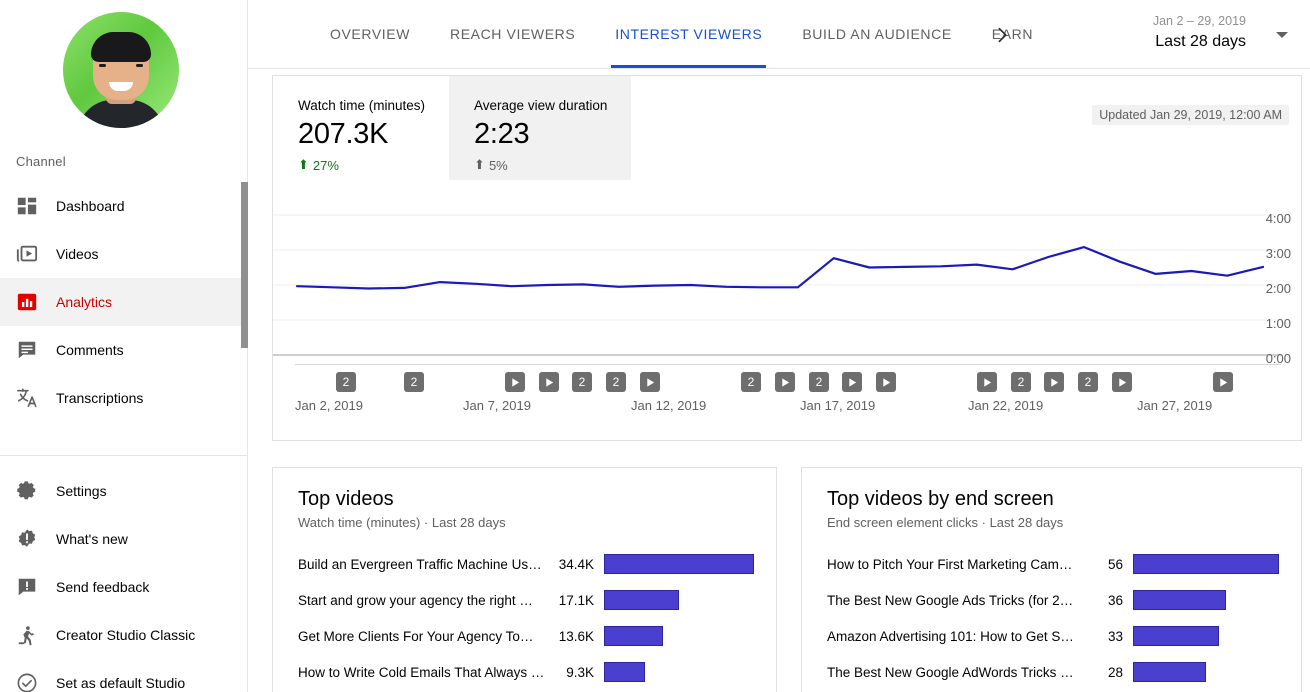 This screenshot has height=692, width=1310. Describe the element at coordinates (100, 398) in the screenshot. I see `sidebar-item-label: Transcriptions` at that location.